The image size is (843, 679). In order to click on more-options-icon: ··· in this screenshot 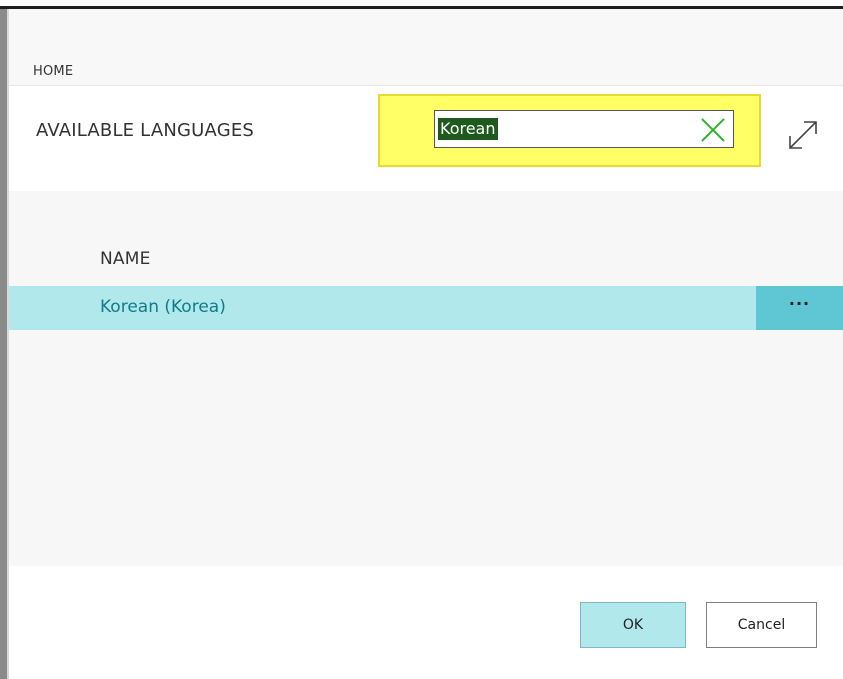, I will do `click(799, 303)`.